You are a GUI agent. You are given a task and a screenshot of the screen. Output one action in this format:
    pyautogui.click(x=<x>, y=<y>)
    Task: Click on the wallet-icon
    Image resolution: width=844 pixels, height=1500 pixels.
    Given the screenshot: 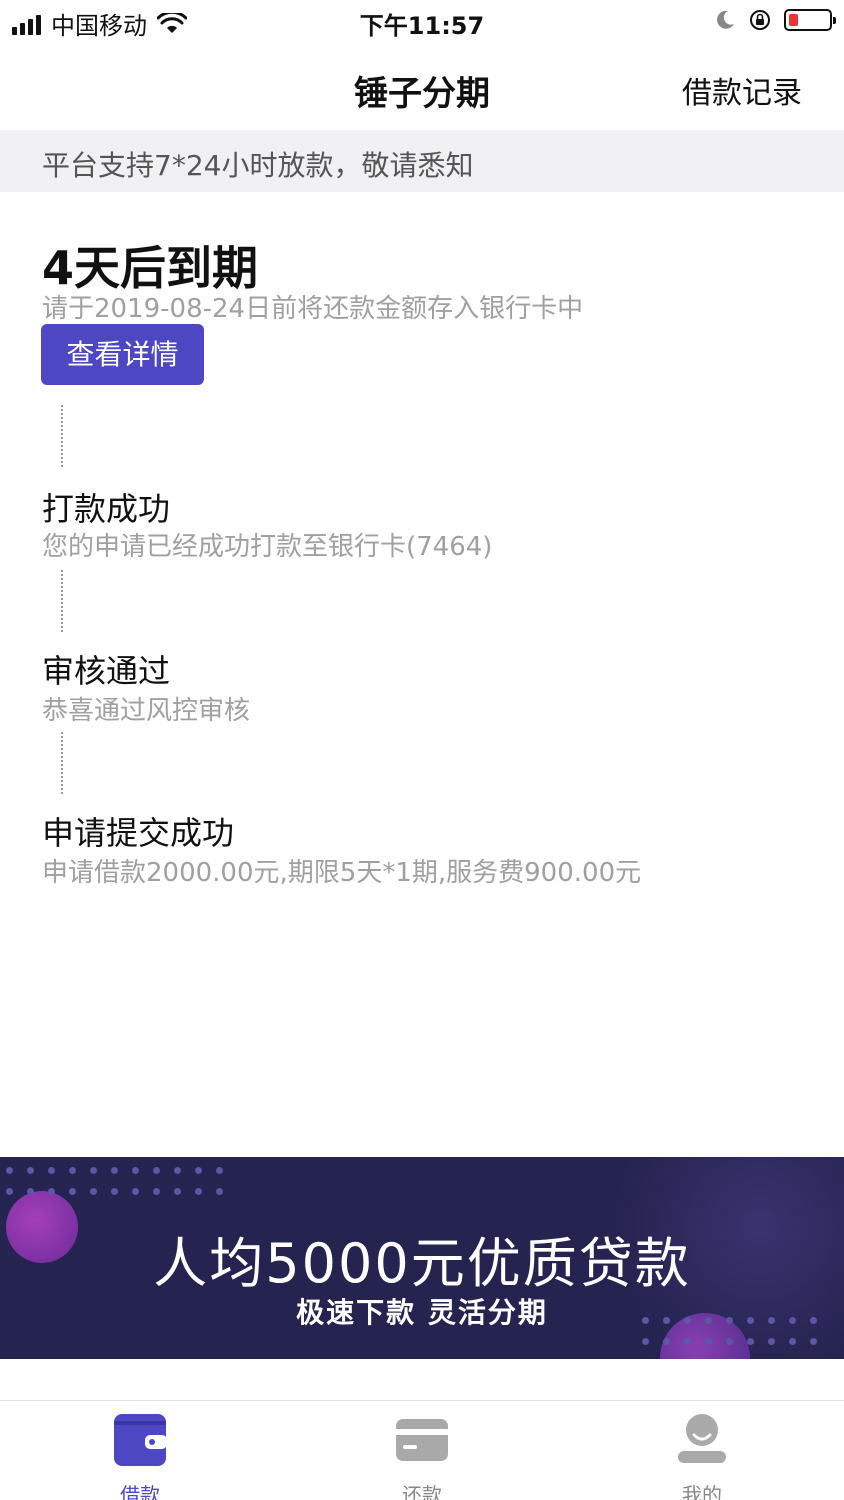 What is the action you would take?
    pyautogui.click(x=140, y=1440)
    